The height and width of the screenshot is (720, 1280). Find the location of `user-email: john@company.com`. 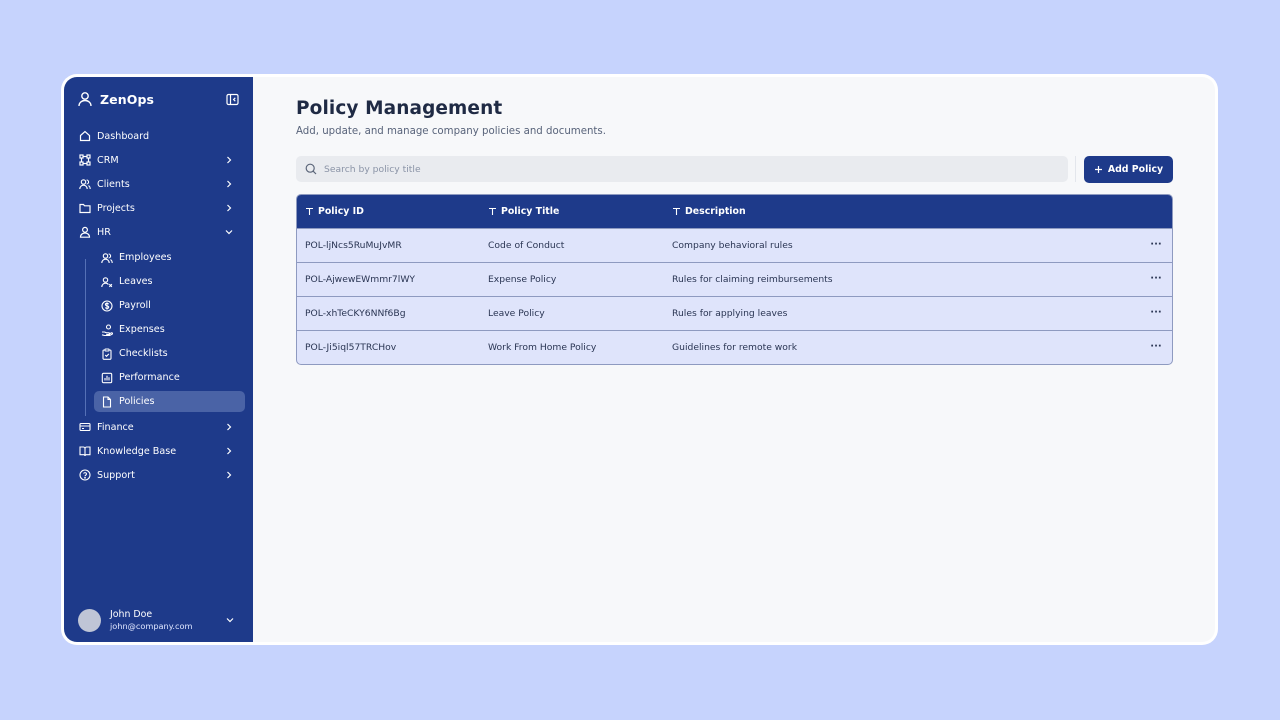

user-email: john@company.com is located at coordinates (151, 625).